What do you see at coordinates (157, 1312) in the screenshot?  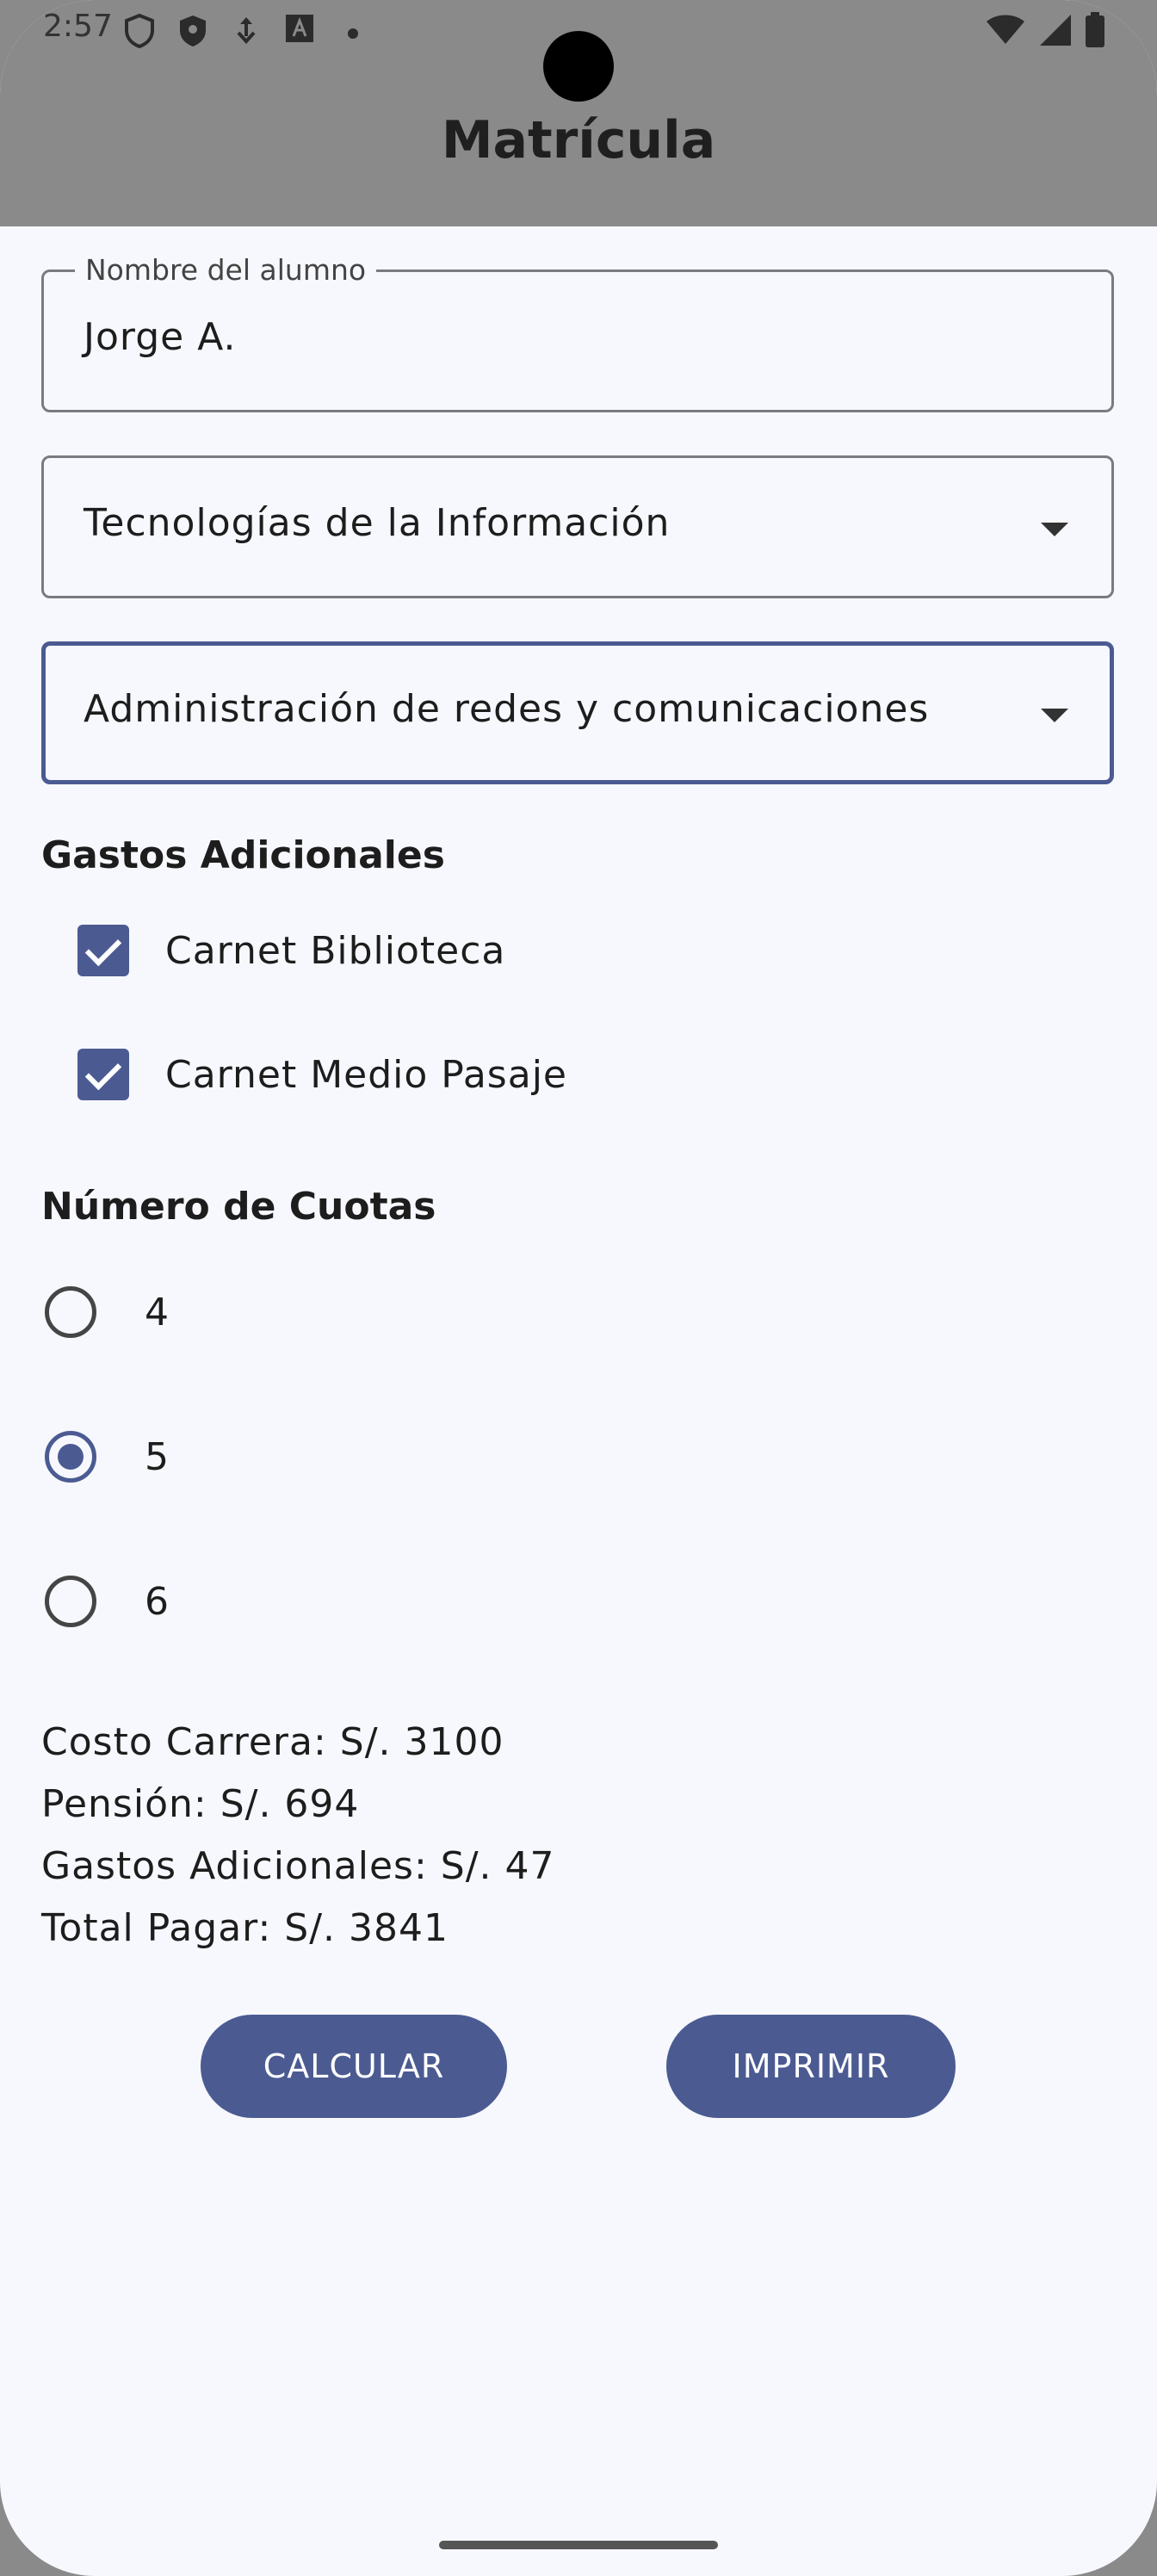 I see `radio-label-4: 4` at bounding box center [157, 1312].